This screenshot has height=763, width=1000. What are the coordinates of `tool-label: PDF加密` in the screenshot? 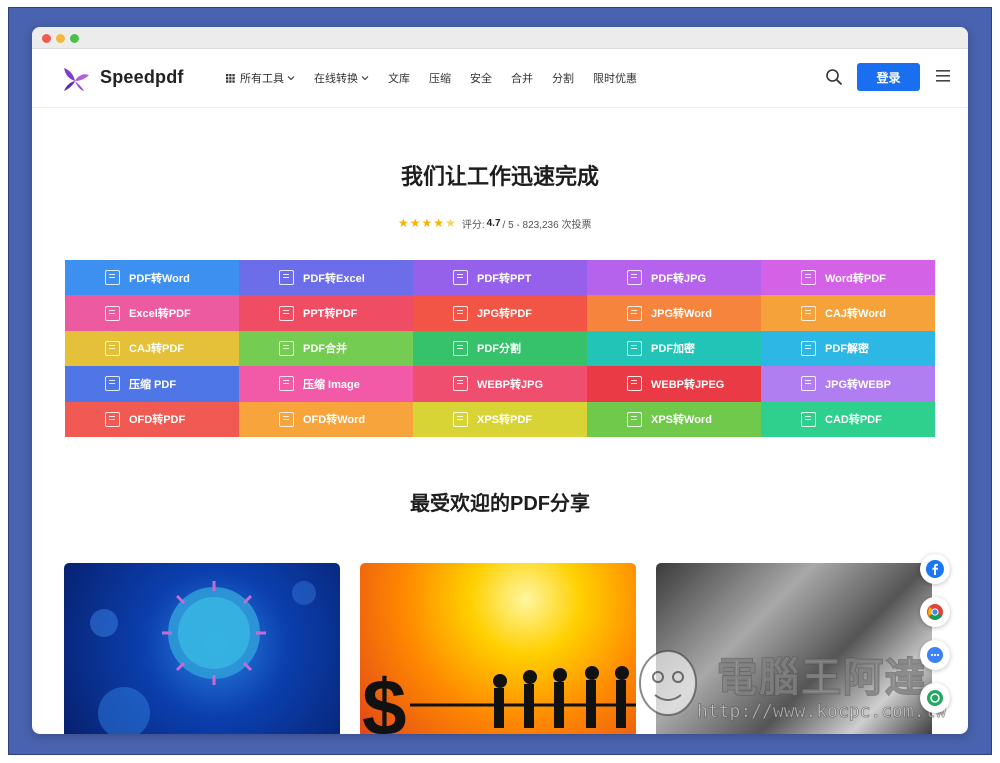 It's located at (673, 349).